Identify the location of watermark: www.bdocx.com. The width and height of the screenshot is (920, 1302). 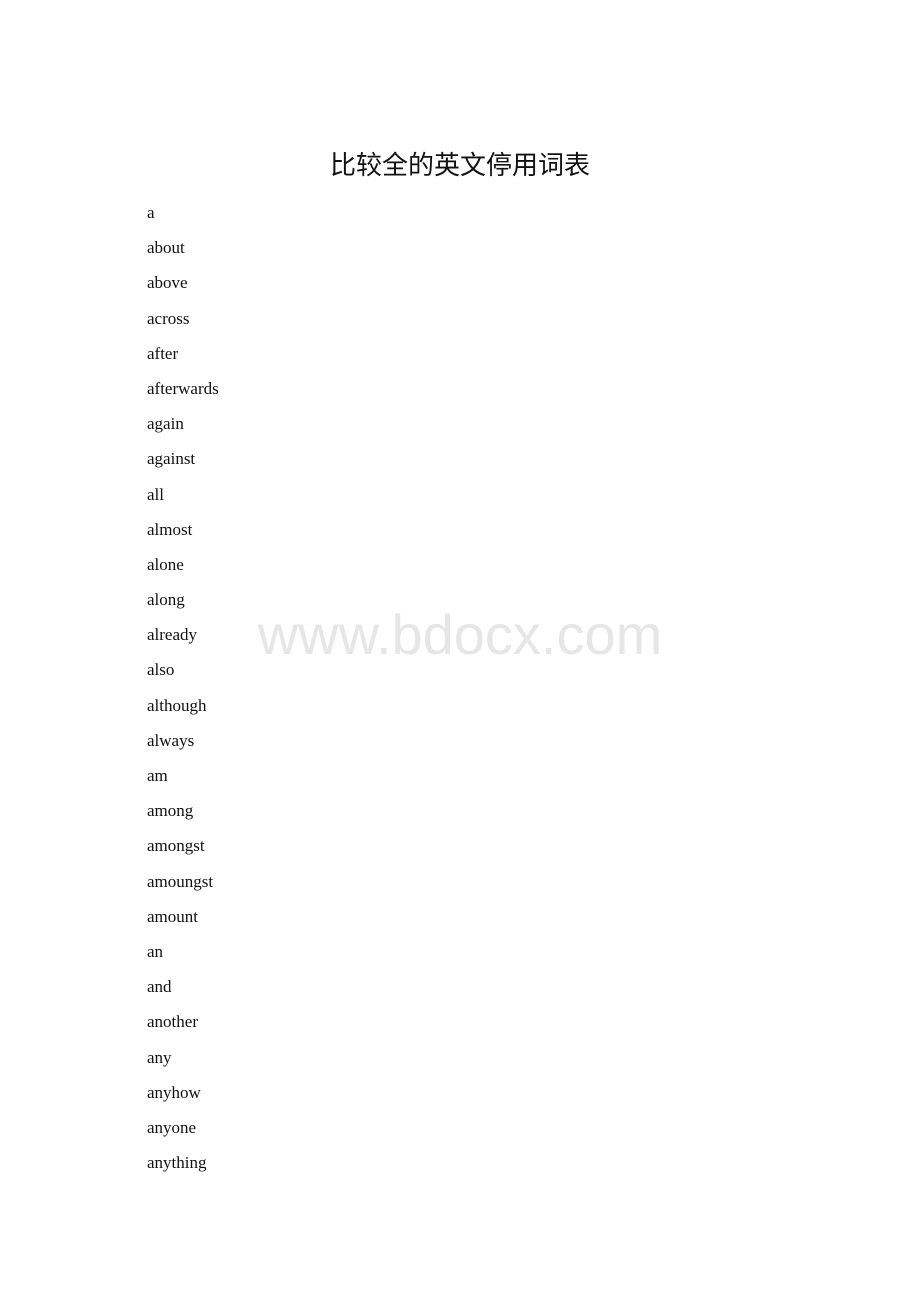
(460, 634).